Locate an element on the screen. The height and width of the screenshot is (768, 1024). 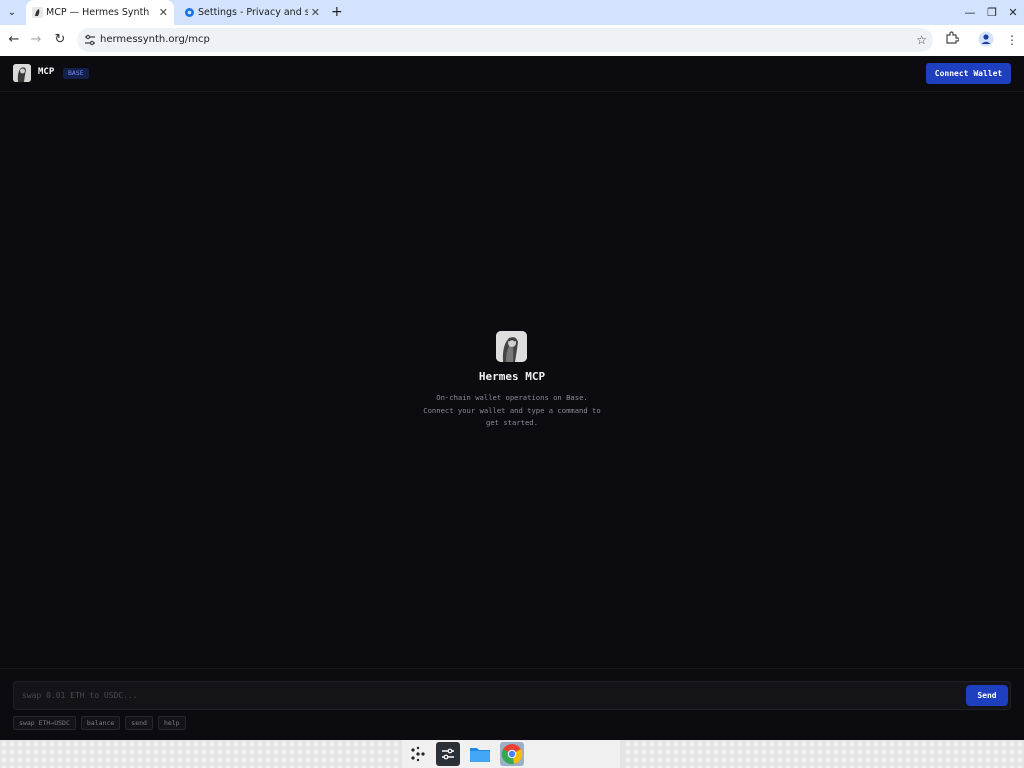
suggestion-chip-swap: swap ETH→USDC is located at coordinates (44, 723).